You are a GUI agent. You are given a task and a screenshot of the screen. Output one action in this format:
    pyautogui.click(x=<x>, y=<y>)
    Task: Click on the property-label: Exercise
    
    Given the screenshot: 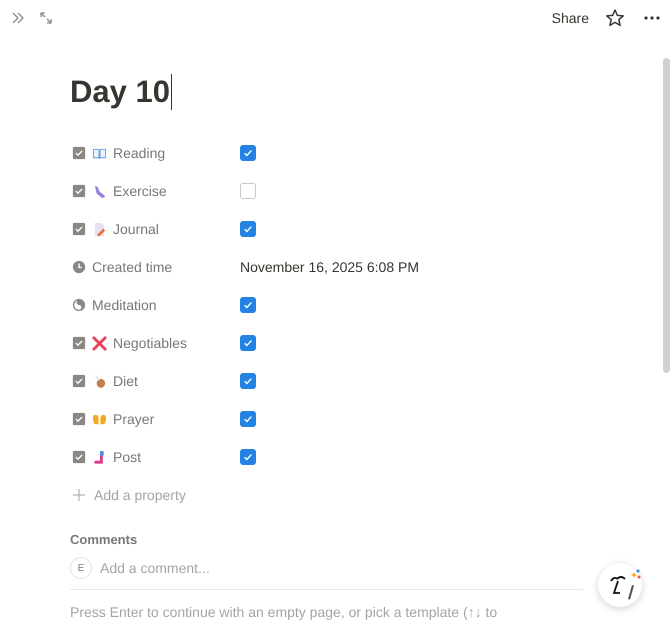 What is the action you would take?
    pyautogui.click(x=140, y=191)
    